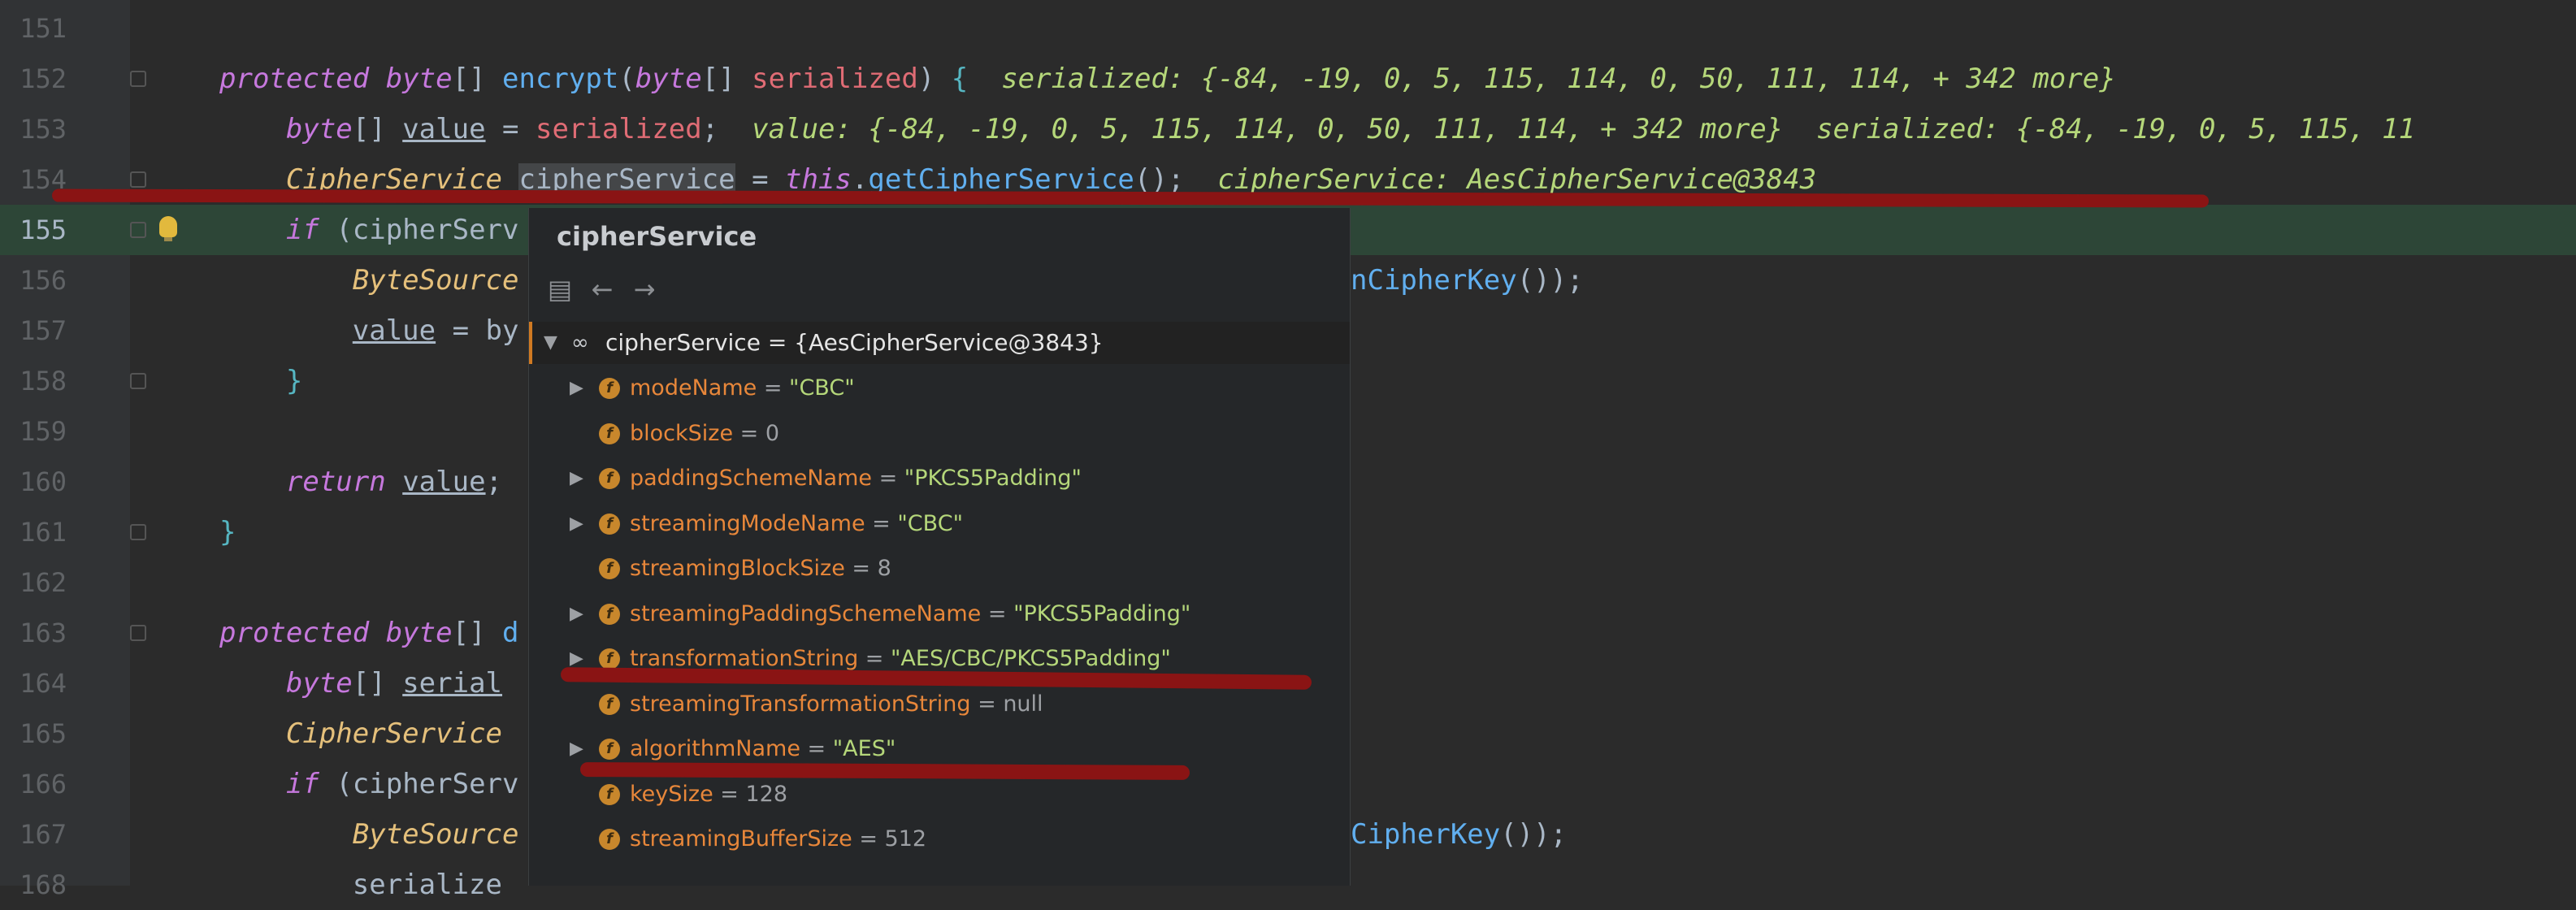 The width and height of the screenshot is (2576, 910). Describe the element at coordinates (419, 784) in the screenshot. I see `code-token: (cipherServ` at that location.